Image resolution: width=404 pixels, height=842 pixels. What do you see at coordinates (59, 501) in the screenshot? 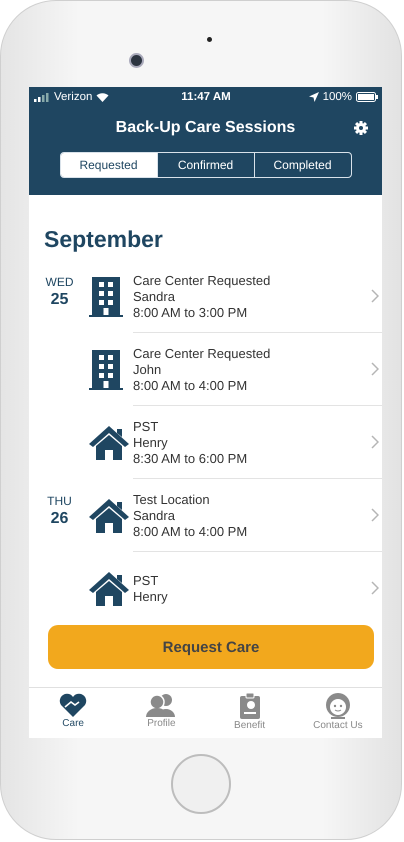
I see `weekday-label: THU` at bounding box center [59, 501].